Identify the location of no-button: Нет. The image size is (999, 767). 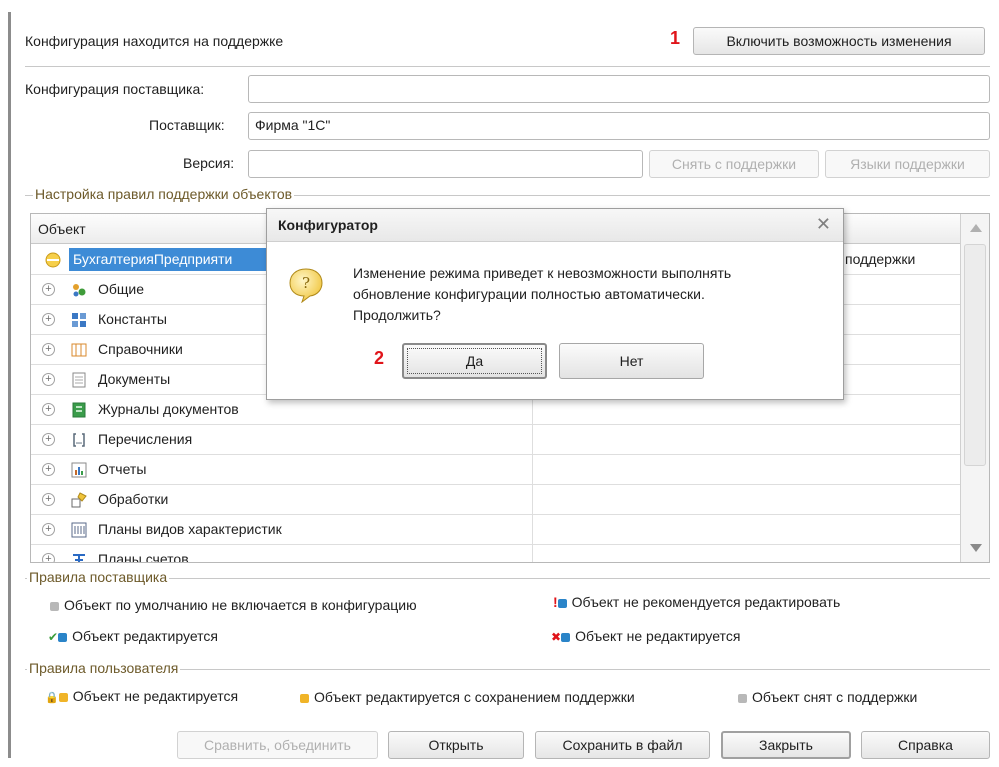
(631, 361).